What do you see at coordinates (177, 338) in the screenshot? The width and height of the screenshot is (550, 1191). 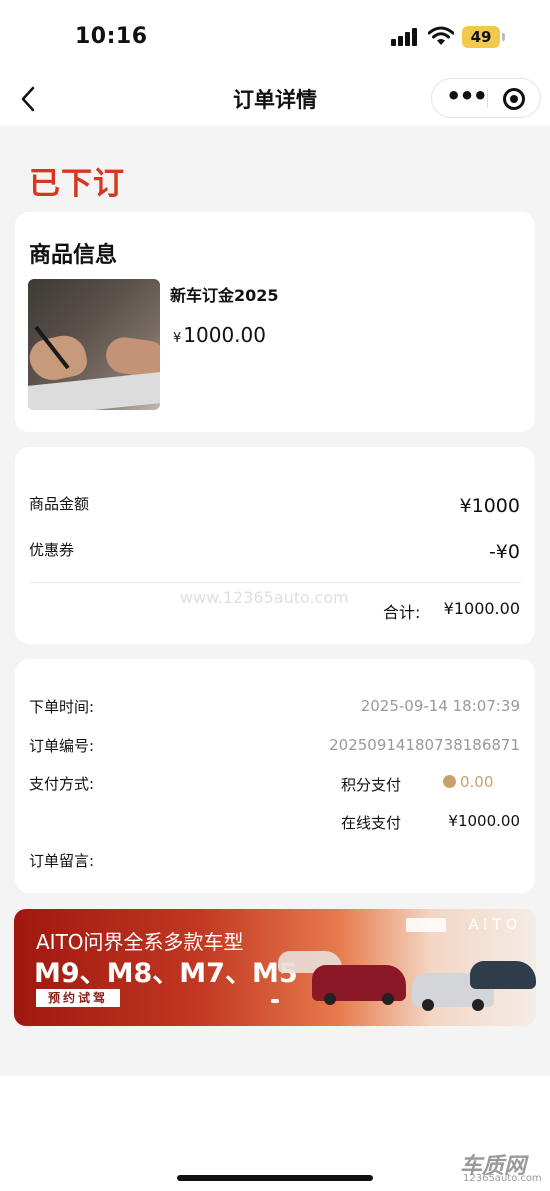 I see `price-currency: ¥` at bounding box center [177, 338].